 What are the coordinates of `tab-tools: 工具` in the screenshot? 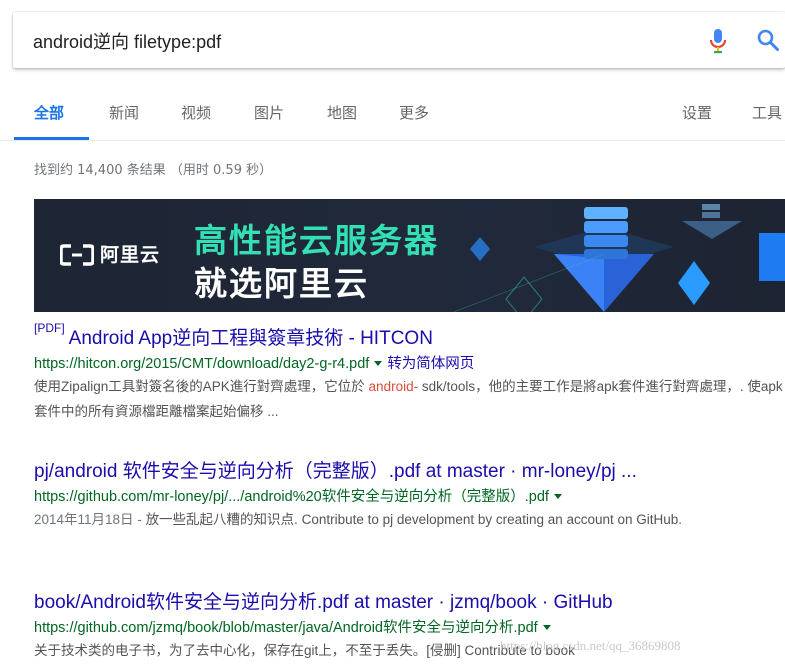 It's located at (767, 112).